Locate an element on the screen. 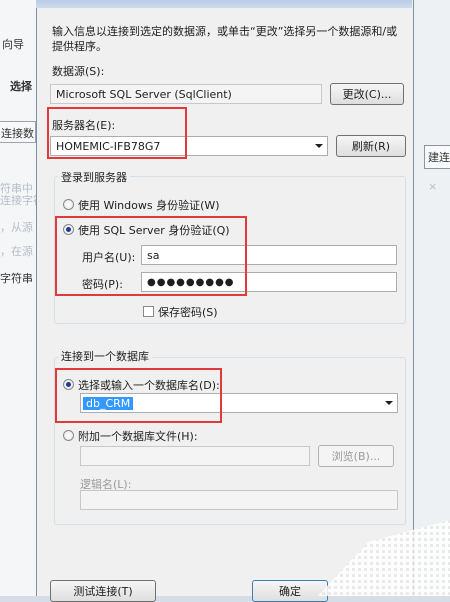  server-name-value: HOMEMIC-IFB78G7 is located at coordinates (108, 146).